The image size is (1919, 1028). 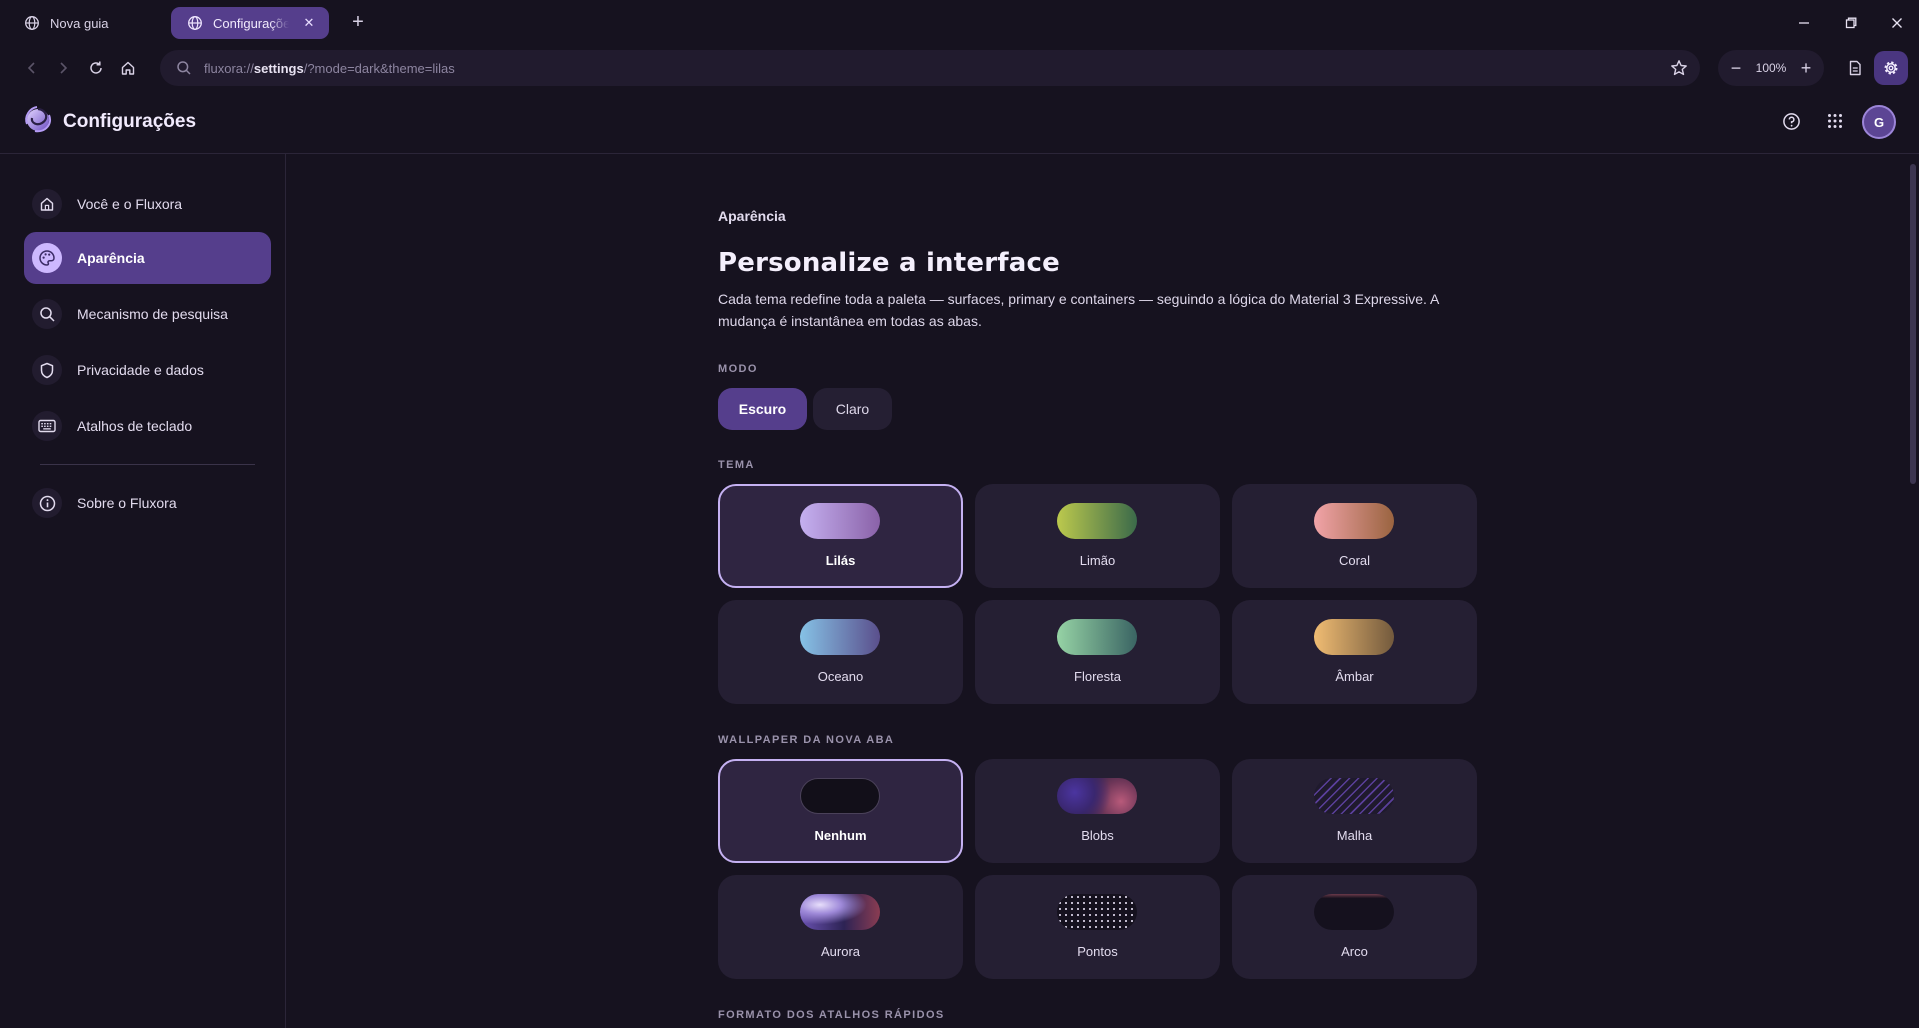 I want to click on tab-new-tab: Nova guia, so click(x=88, y=23).